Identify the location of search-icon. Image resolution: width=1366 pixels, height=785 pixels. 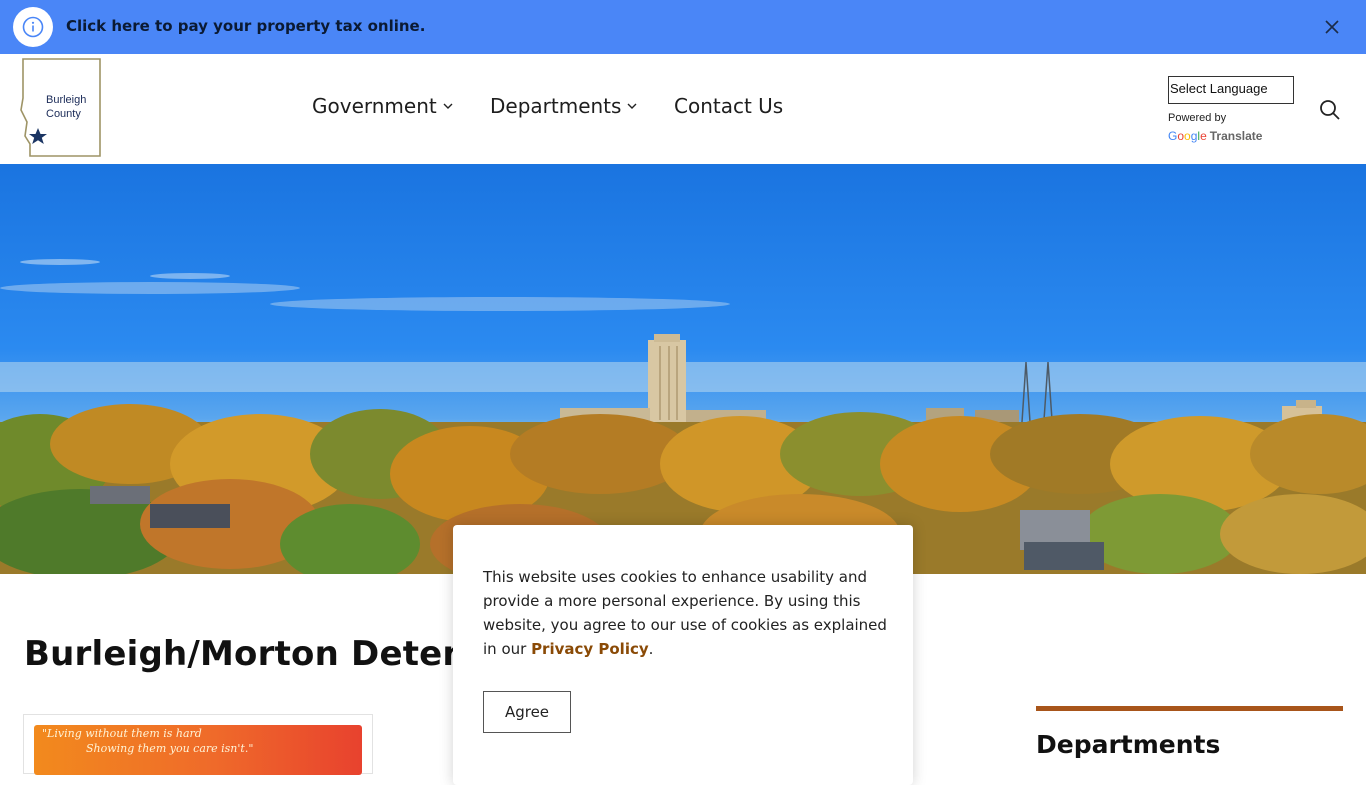
(1330, 110).